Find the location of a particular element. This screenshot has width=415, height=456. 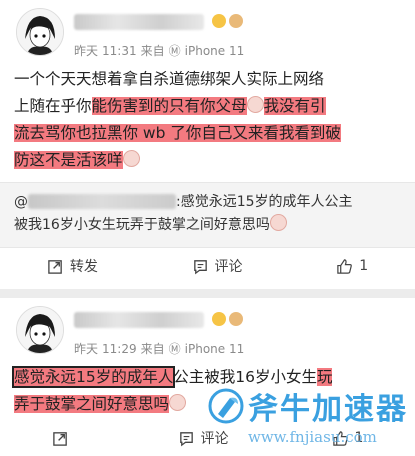

quoted-post: @ :感觉永远15岁的成年人公主 被我16岁小女生玩弄于鼓掌之间好意思吗 is located at coordinates (207, 215).